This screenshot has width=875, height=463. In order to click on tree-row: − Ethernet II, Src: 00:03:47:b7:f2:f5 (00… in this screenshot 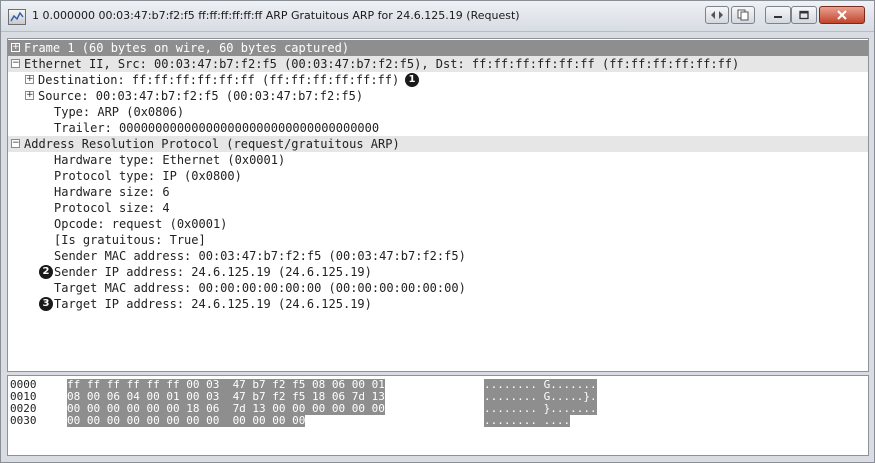, I will do `click(438, 64)`.